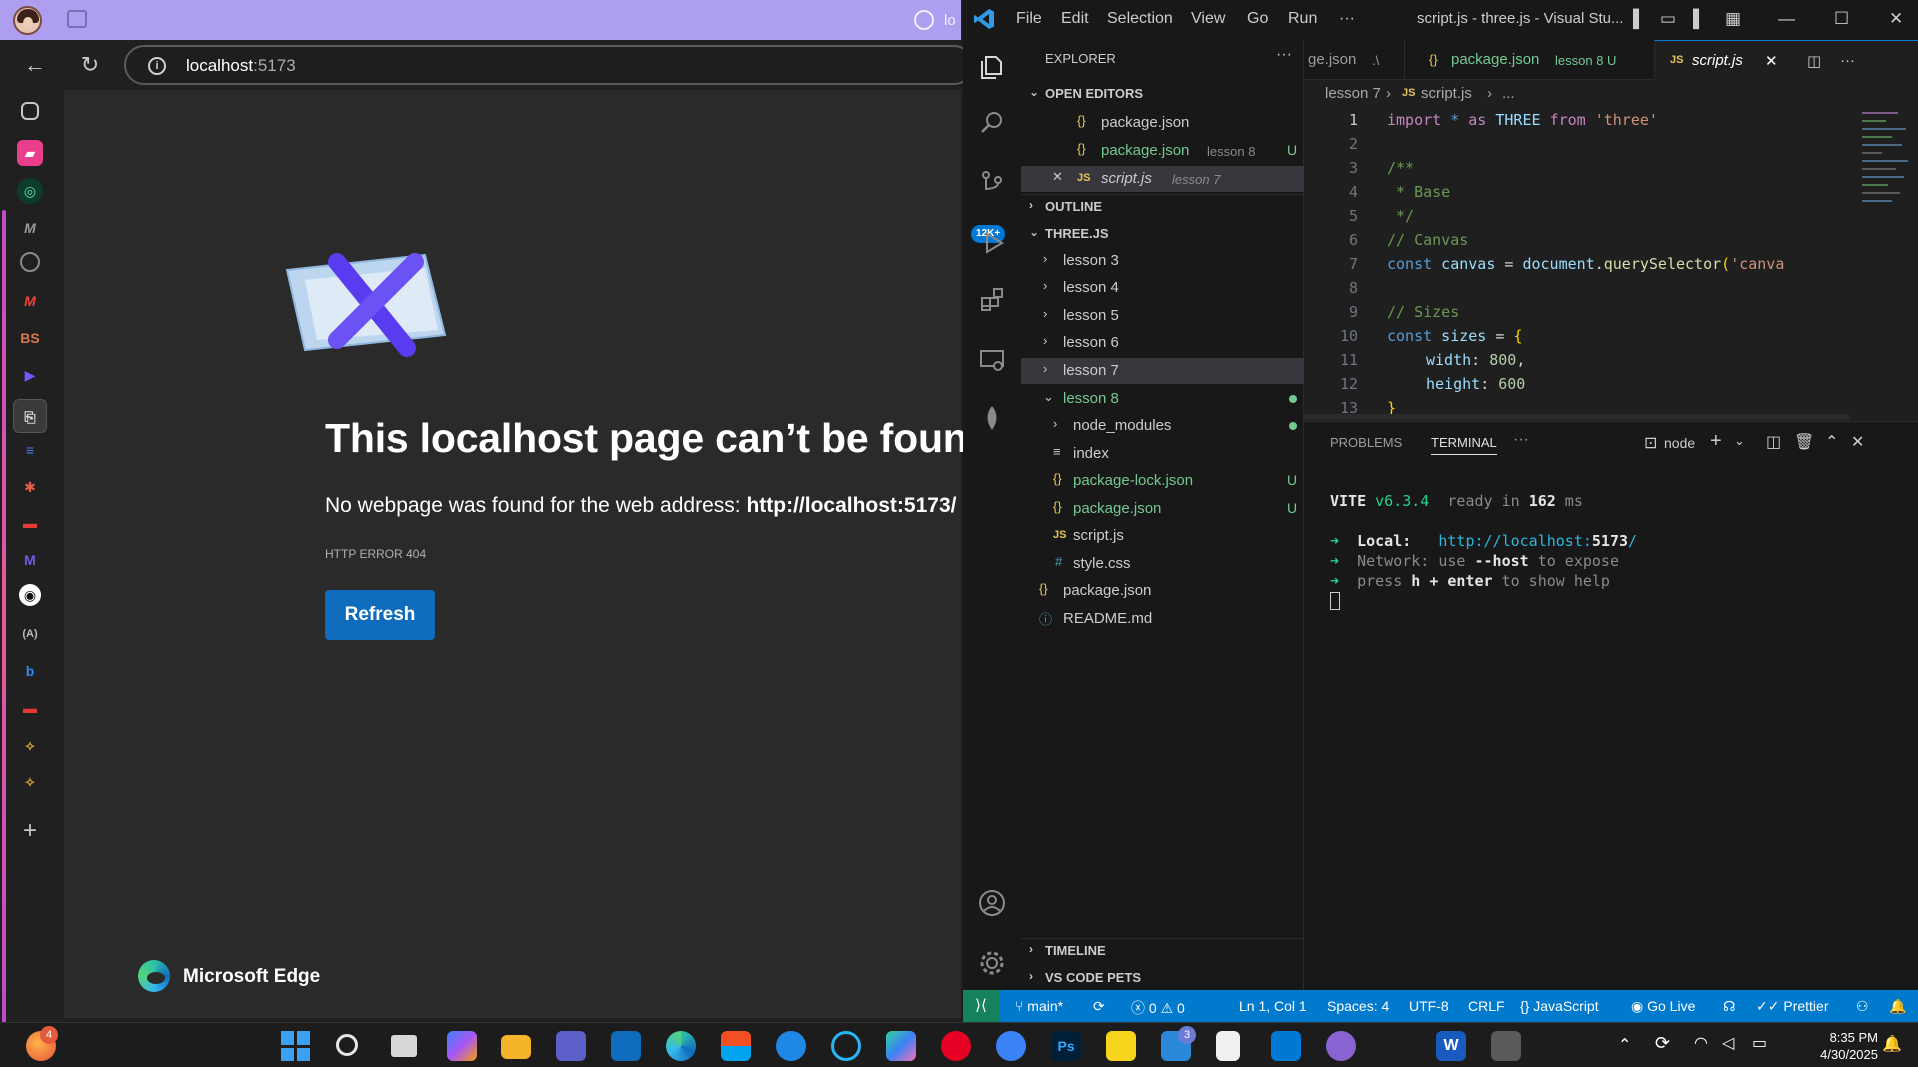  I want to click on profile-avatar, so click(27, 20).